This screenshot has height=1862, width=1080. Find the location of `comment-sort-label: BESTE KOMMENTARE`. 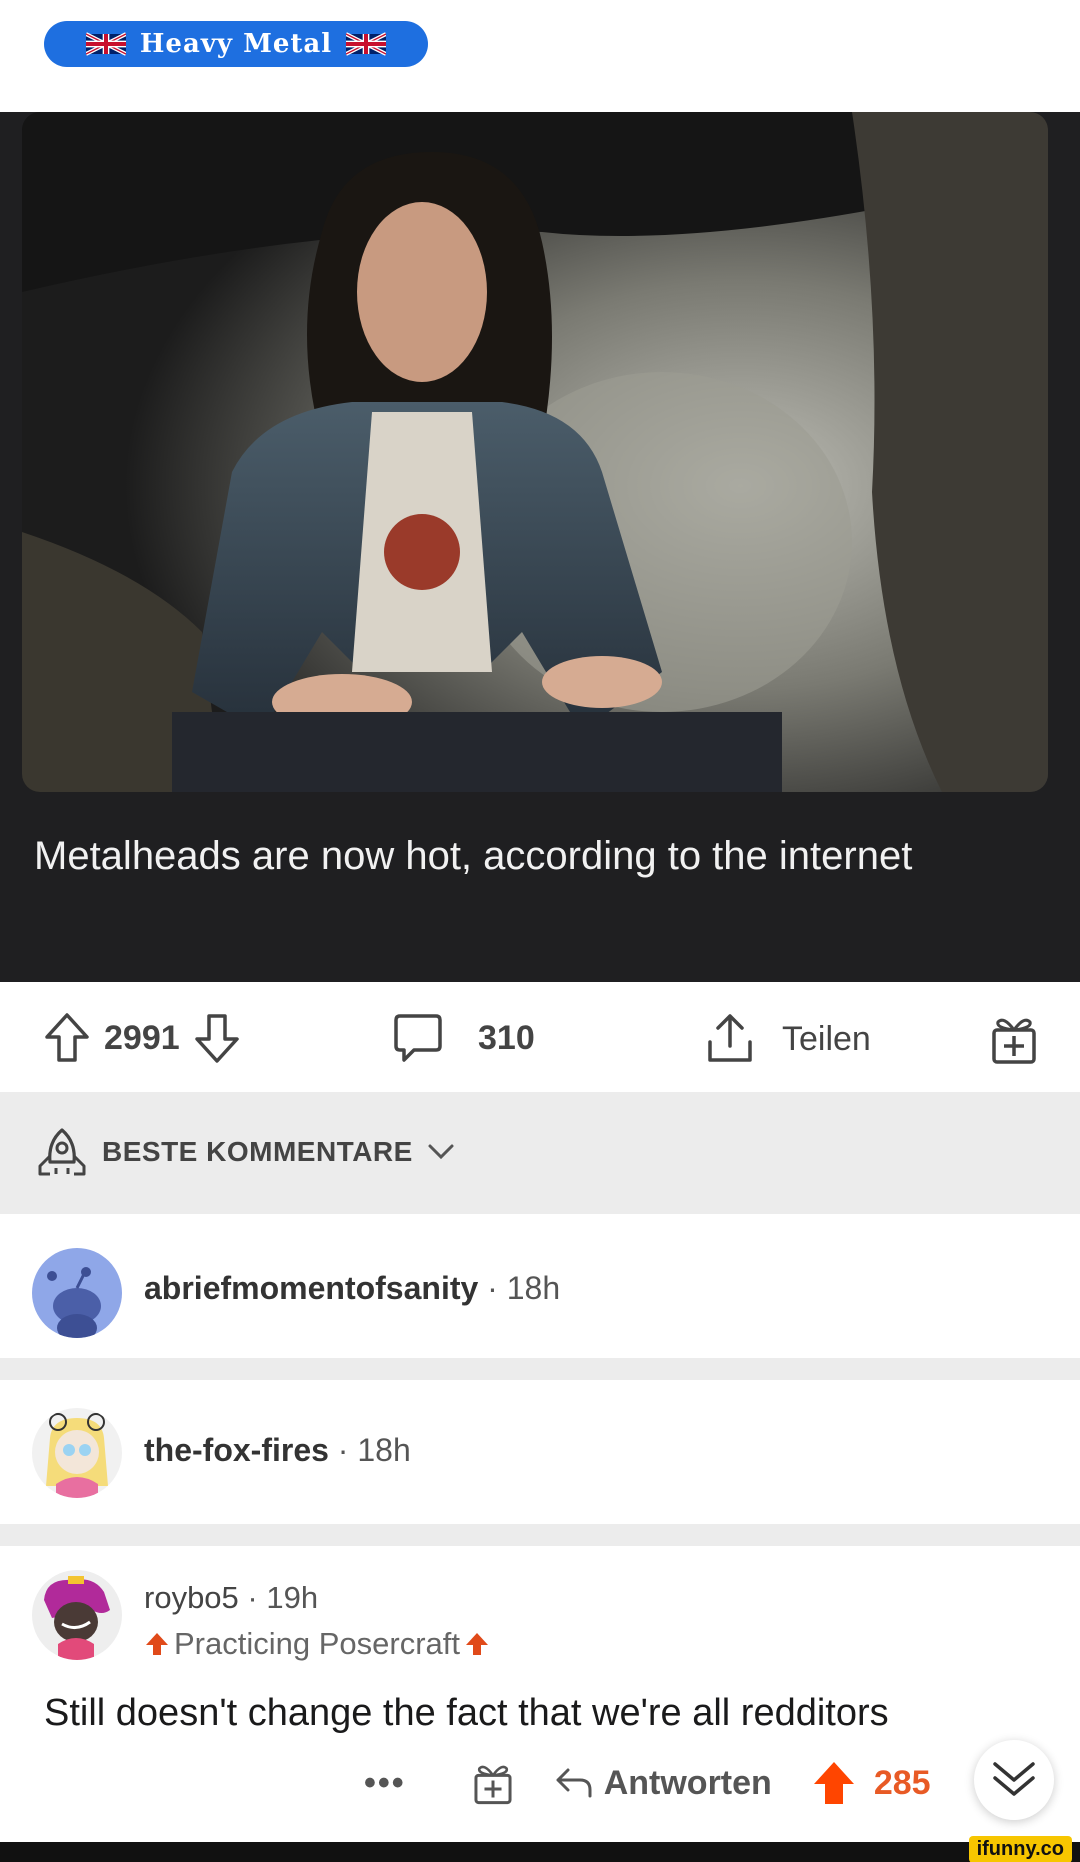

comment-sort-label: BESTE KOMMENTARE is located at coordinates (257, 1151).